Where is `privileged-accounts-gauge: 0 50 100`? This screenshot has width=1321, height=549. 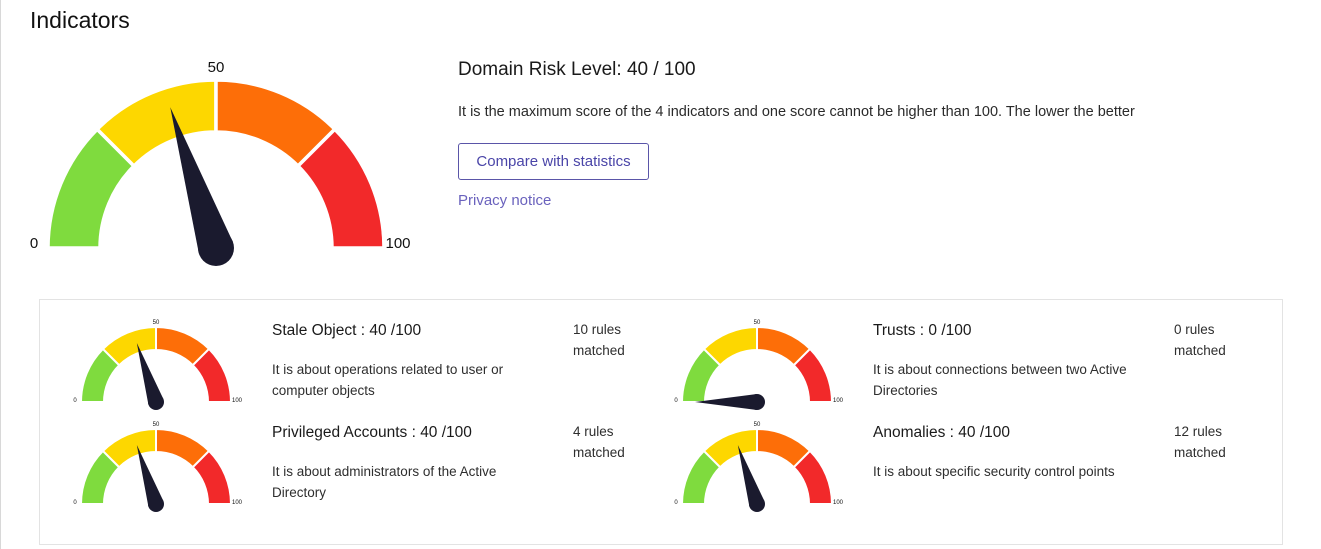 privileged-accounts-gauge: 0 50 100 is located at coordinates (158, 467).